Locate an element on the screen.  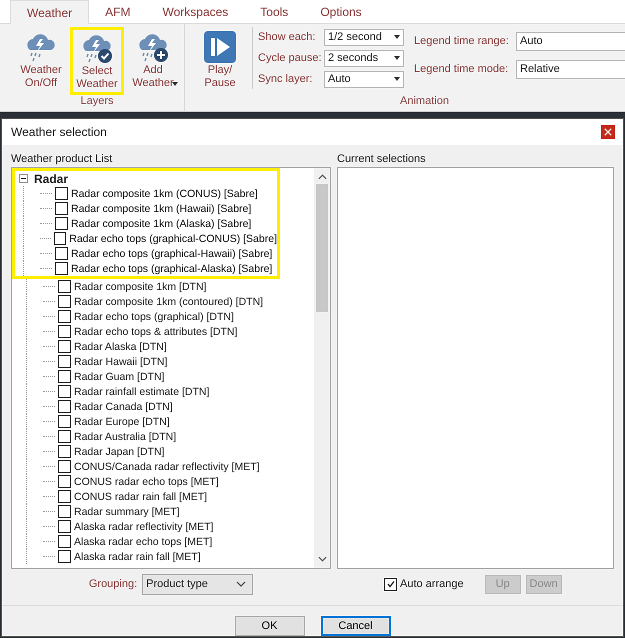
chevron-down-icon is located at coordinates (241, 584).